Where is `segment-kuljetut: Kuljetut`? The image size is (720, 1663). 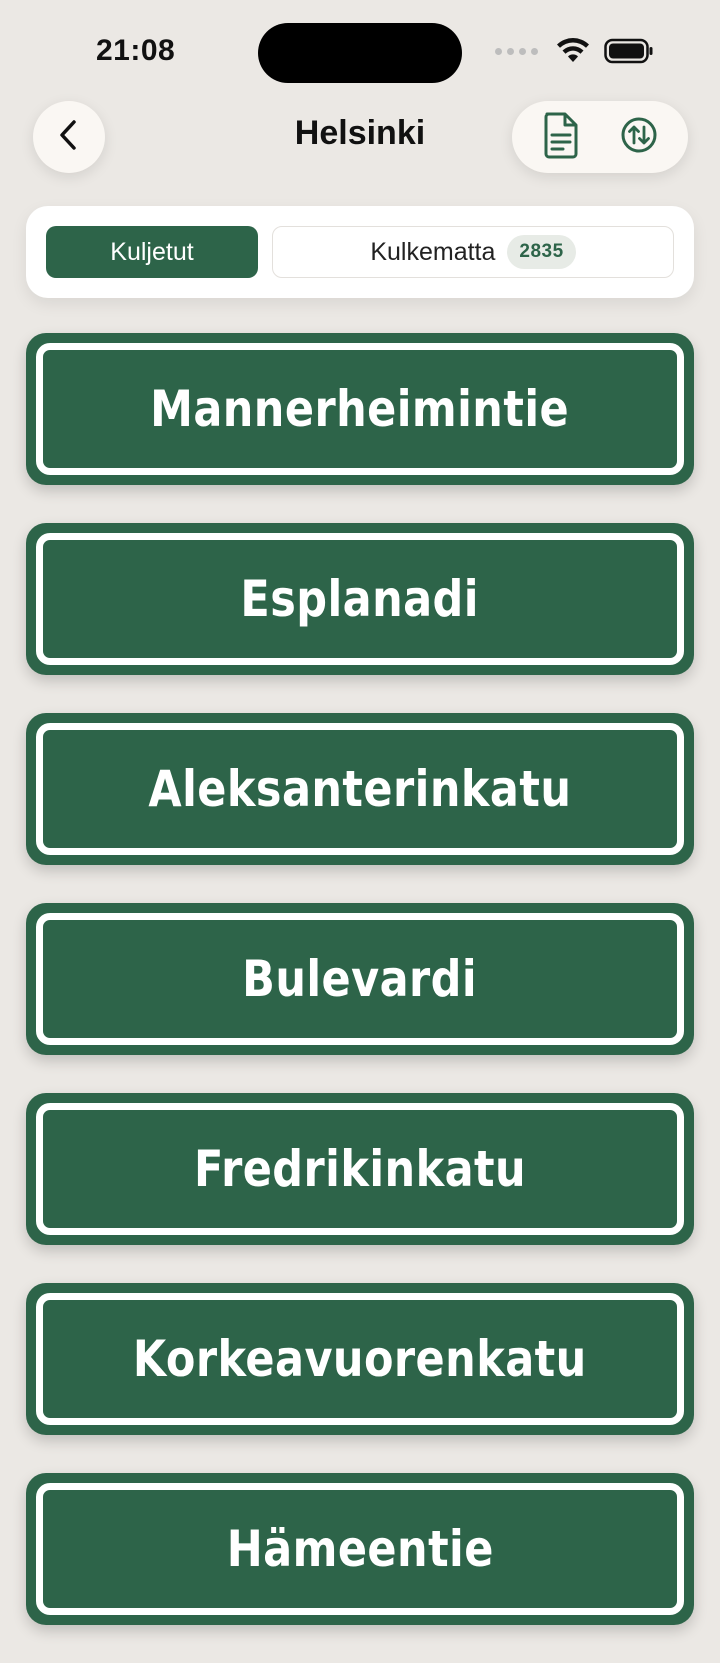
segment-kuljetut: Kuljetut is located at coordinates (152, 252).